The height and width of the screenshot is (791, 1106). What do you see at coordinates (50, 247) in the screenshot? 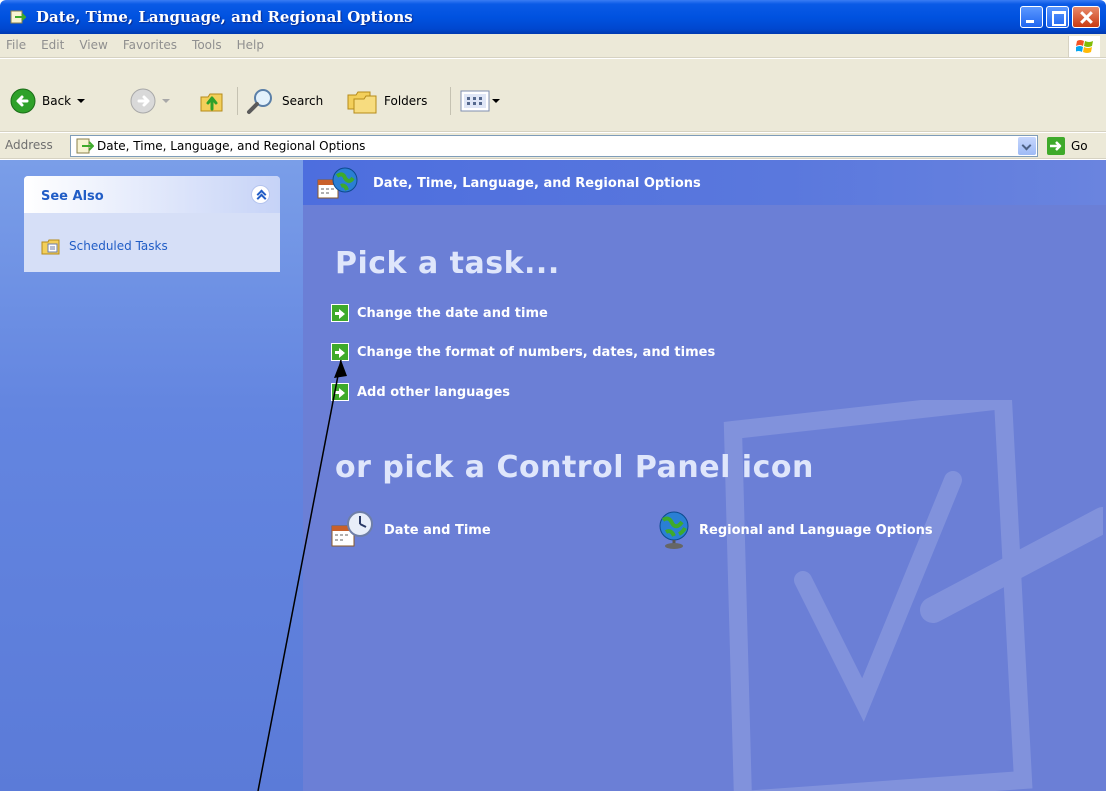
I see `scheduled-tasks-icon` at bounding box center [50, 247].